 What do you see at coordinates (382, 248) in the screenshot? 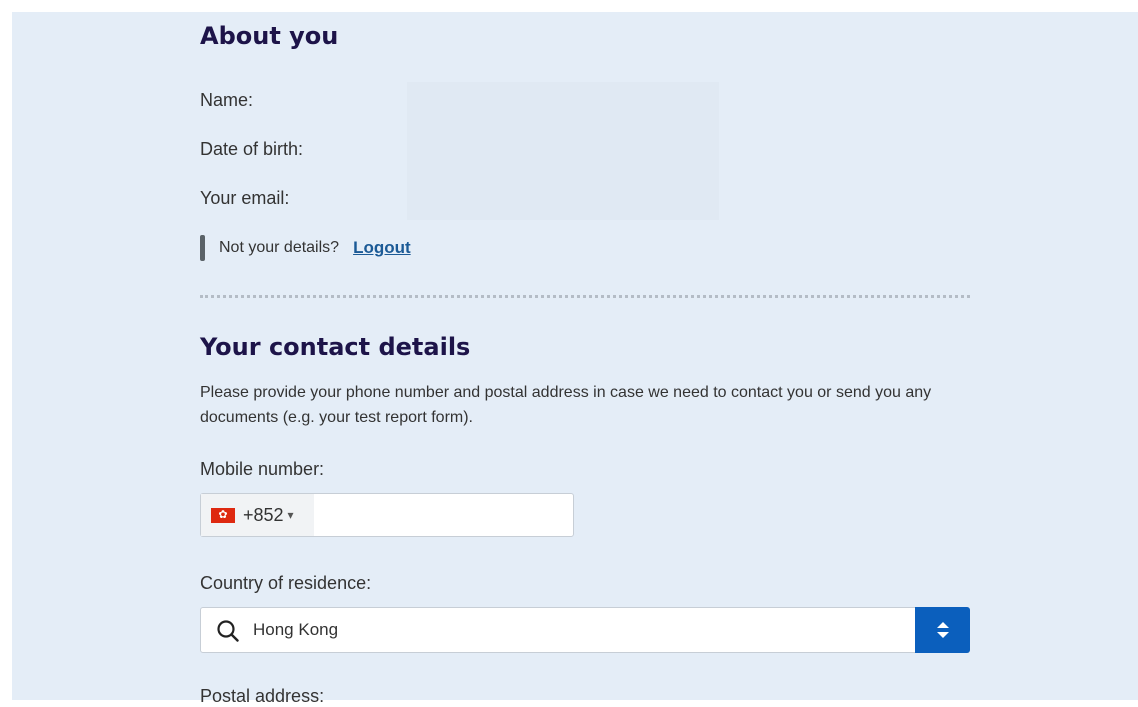
I see `logout-link: Logout` at bounding box center [382, 248].